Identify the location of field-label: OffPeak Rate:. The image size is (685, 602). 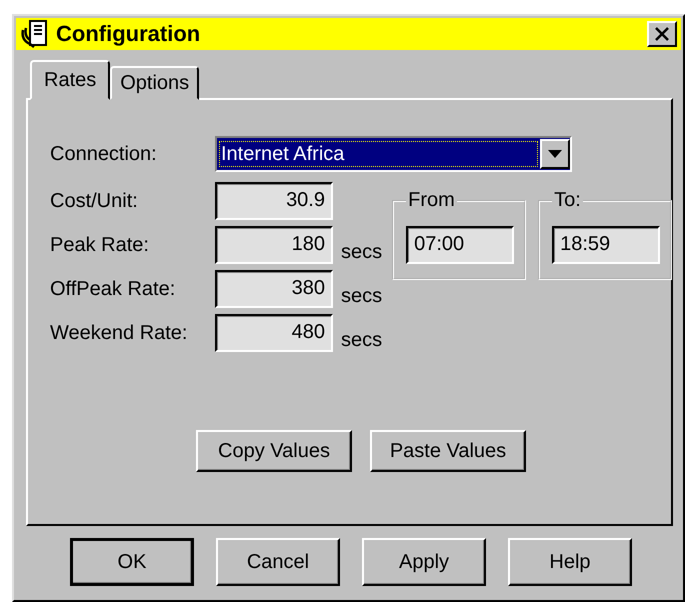
(113, 289).